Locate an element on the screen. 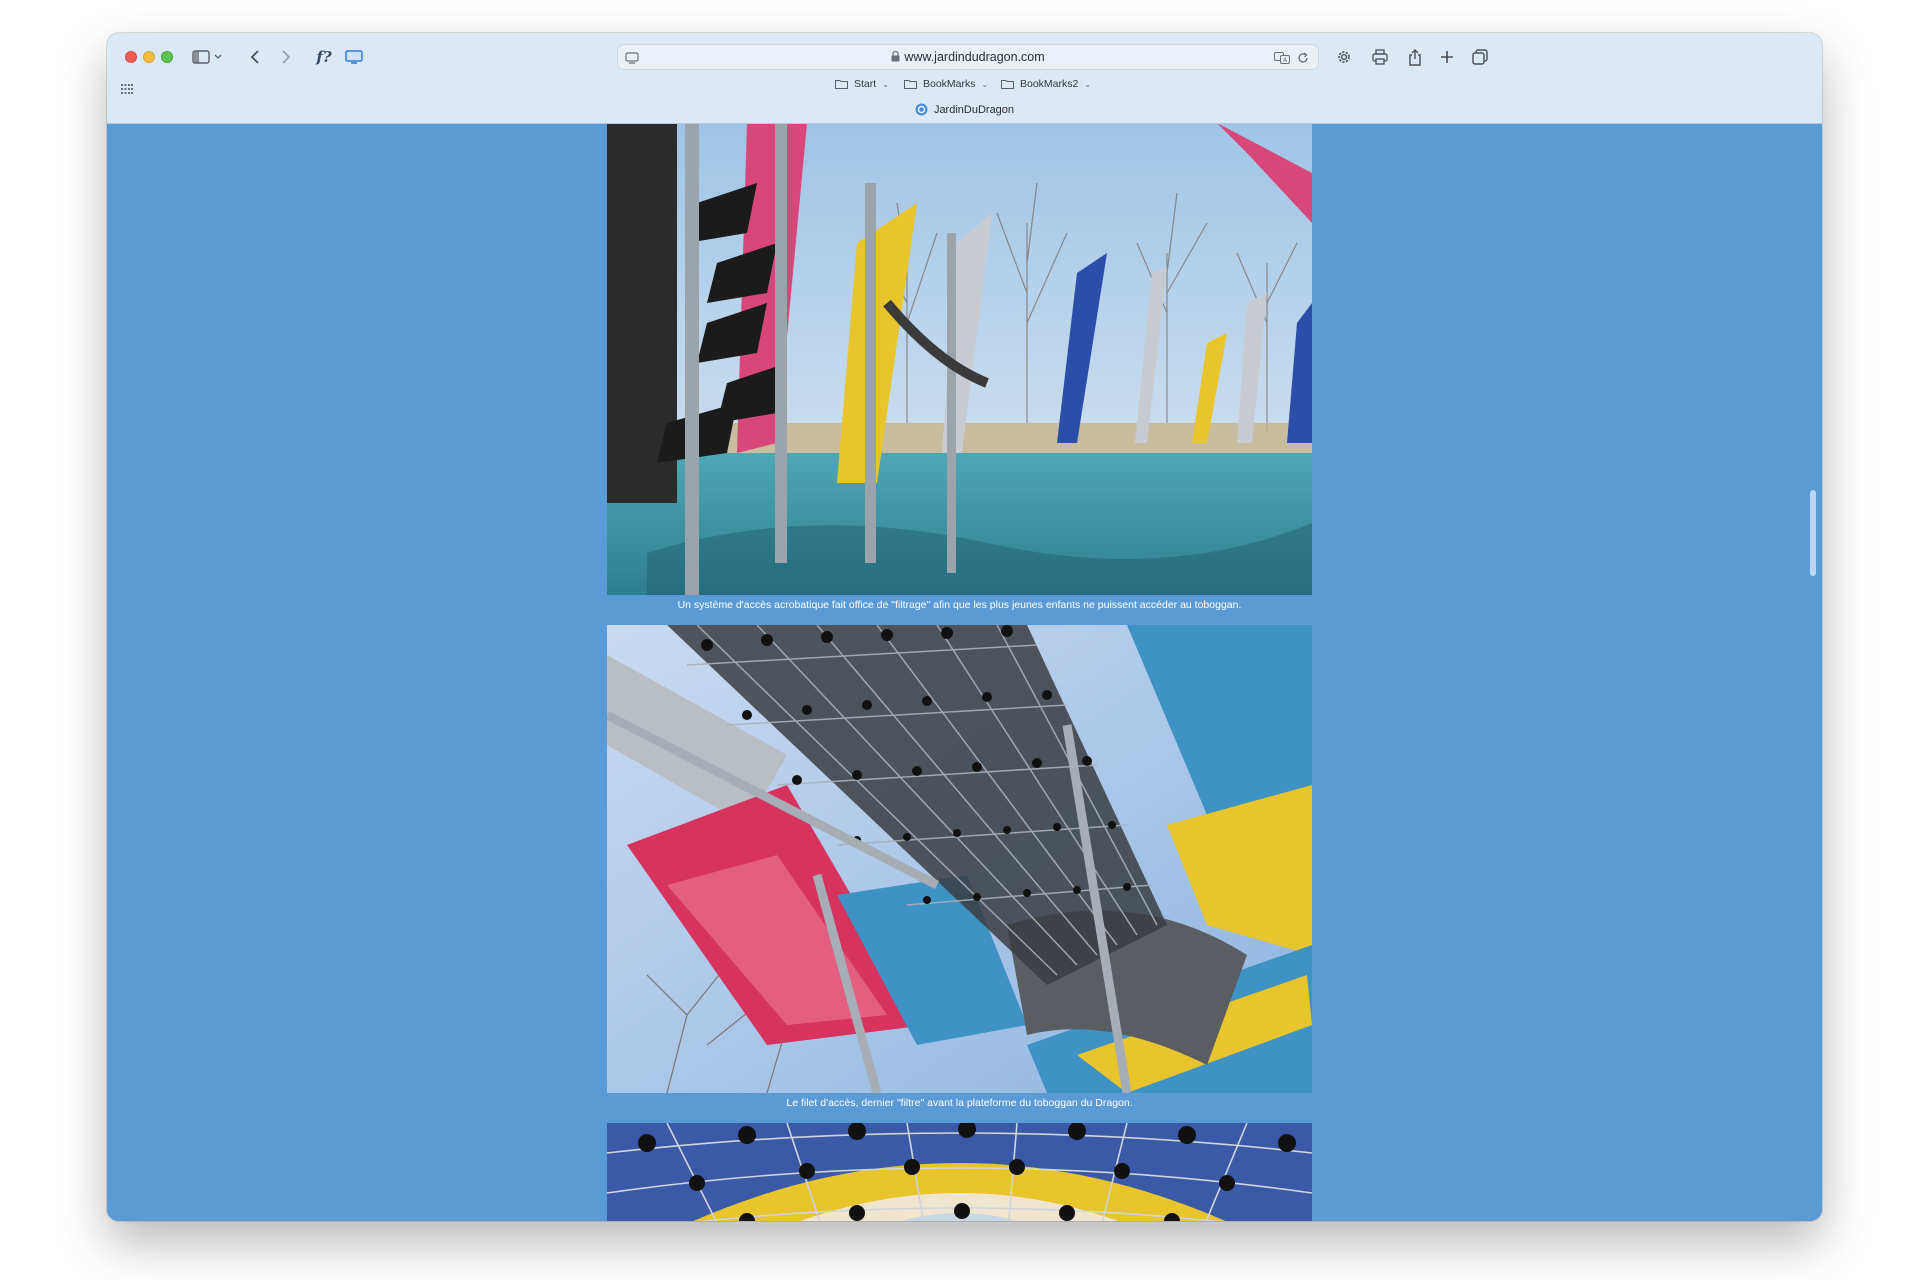 The image size is (1920, 1280). print-icon is located at coordinates (1380, 57).